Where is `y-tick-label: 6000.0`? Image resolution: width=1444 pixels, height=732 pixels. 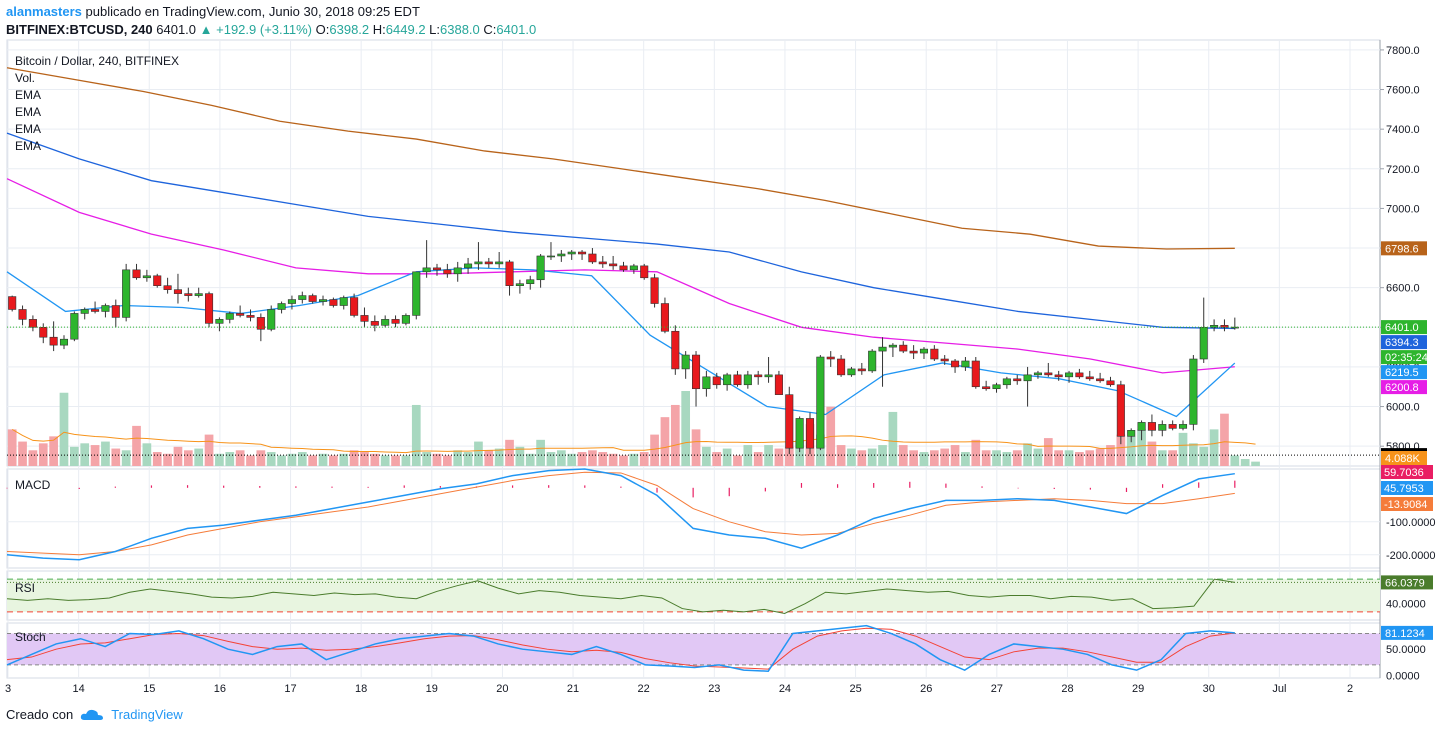
y-tick-label: 6000.0 is located at coordinates (1403, 408).